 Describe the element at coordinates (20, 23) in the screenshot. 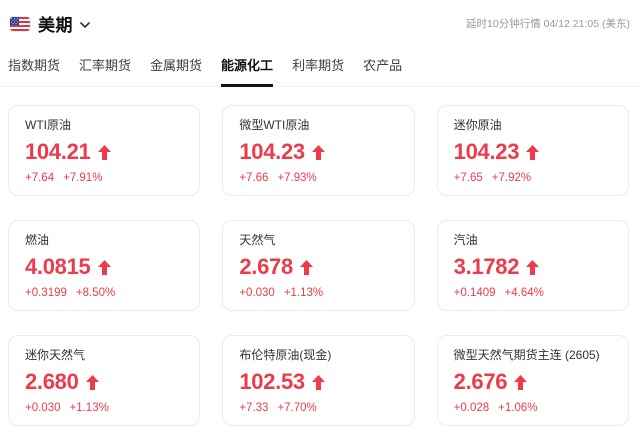

I see `us-flag-icon` at that location.